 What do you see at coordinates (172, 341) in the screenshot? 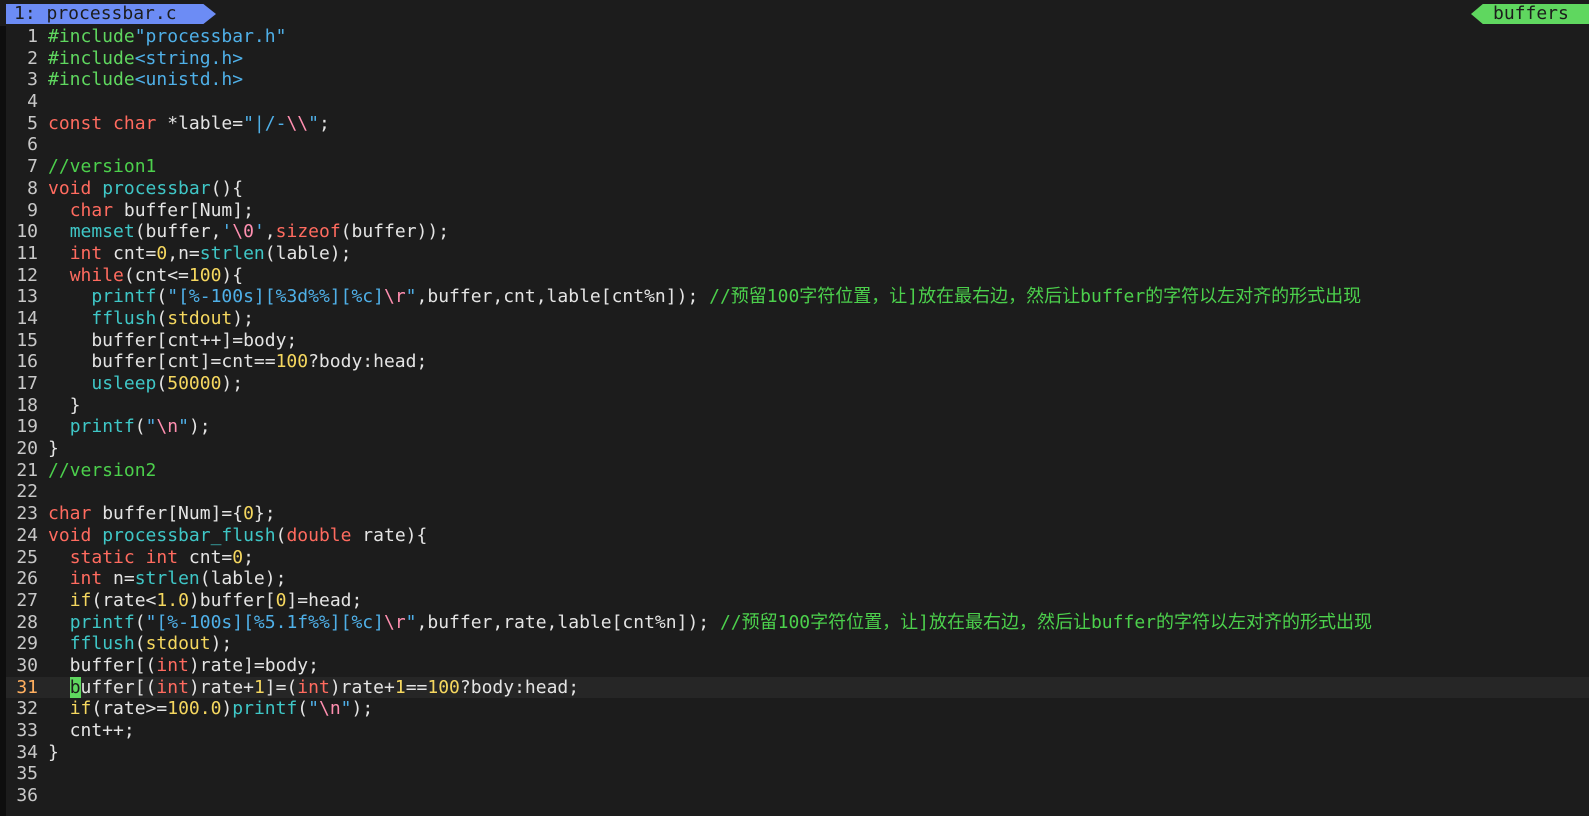
I see `code-text: buffer[cnt++]=body;` at bounding box center [172, 341].